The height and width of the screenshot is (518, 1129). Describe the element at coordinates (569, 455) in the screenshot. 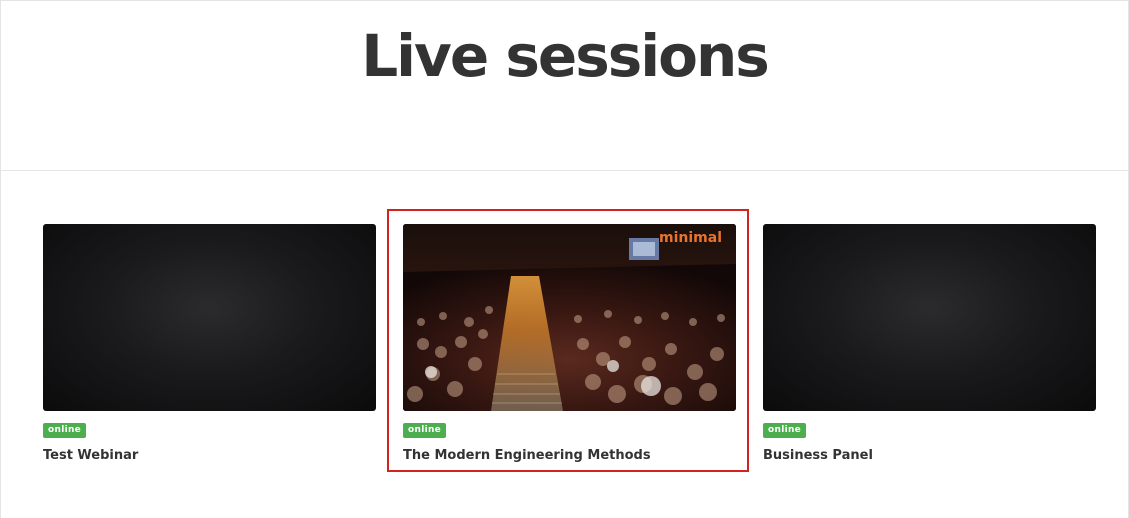

I see `session-title: The Modern Engineering Methods` at that location.